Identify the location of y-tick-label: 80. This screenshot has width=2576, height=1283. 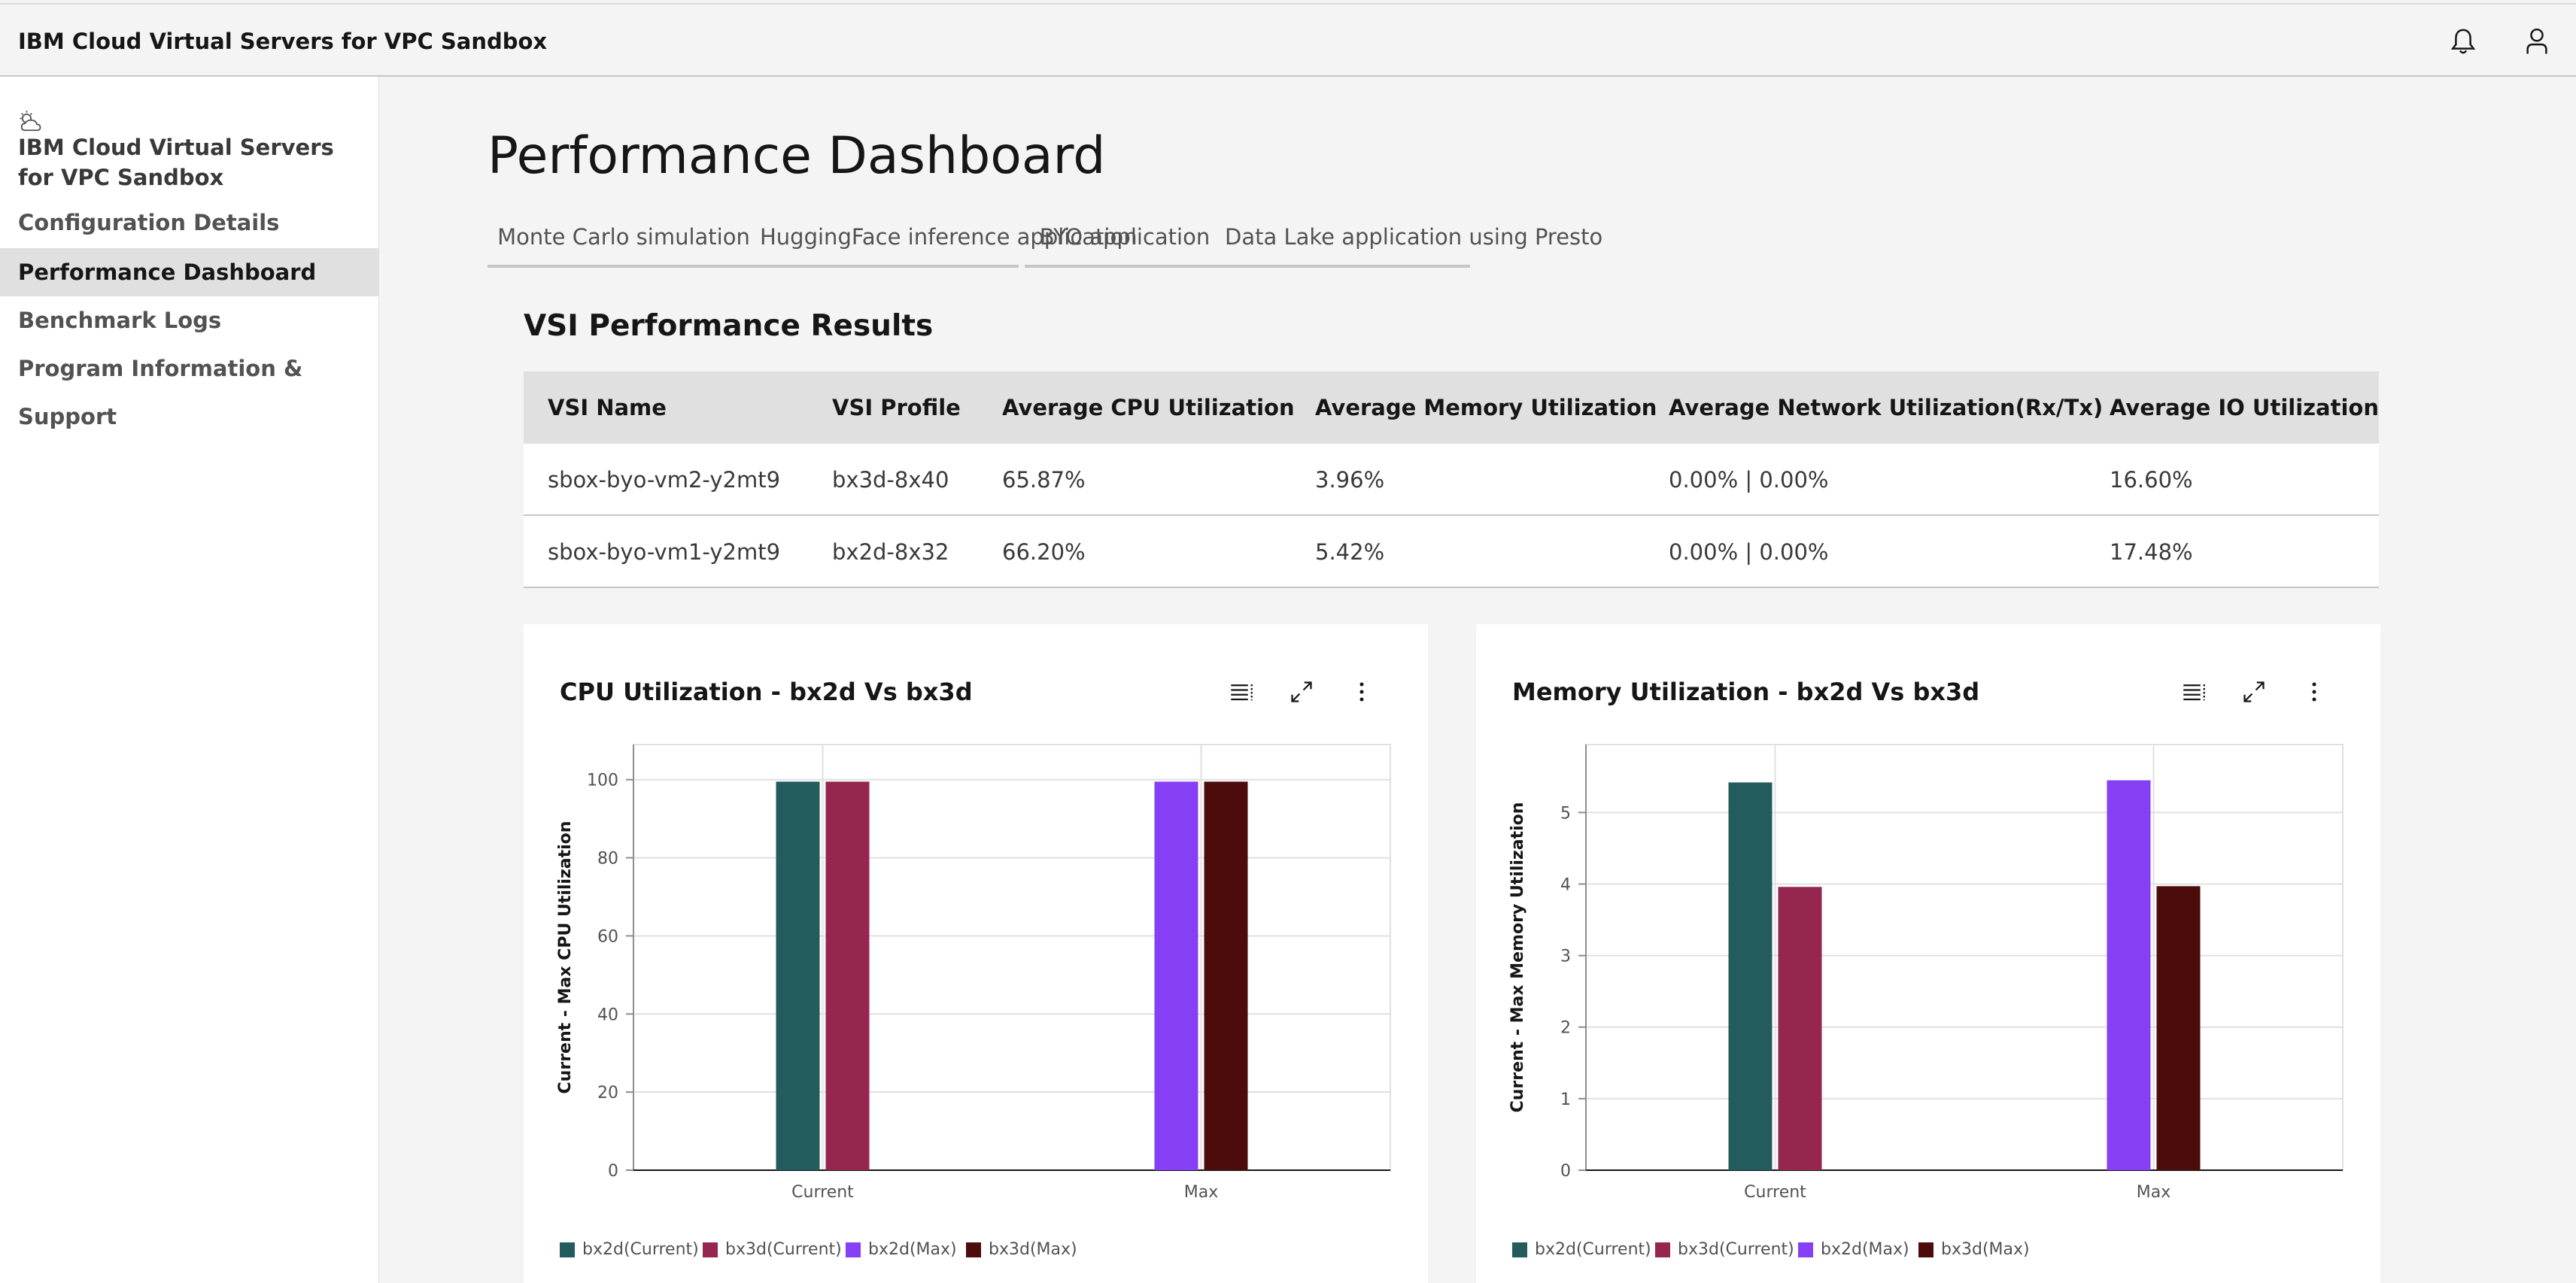
(607, 860).